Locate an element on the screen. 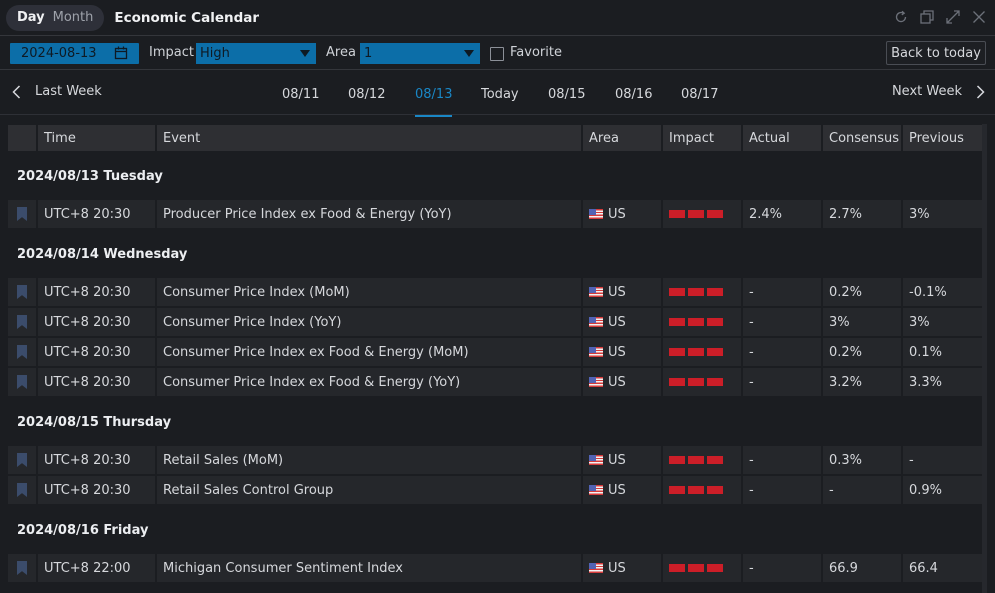 The image size is (995, 593). date-group-header: 2024/08/16 Friday is located at coordinates (495, 530).